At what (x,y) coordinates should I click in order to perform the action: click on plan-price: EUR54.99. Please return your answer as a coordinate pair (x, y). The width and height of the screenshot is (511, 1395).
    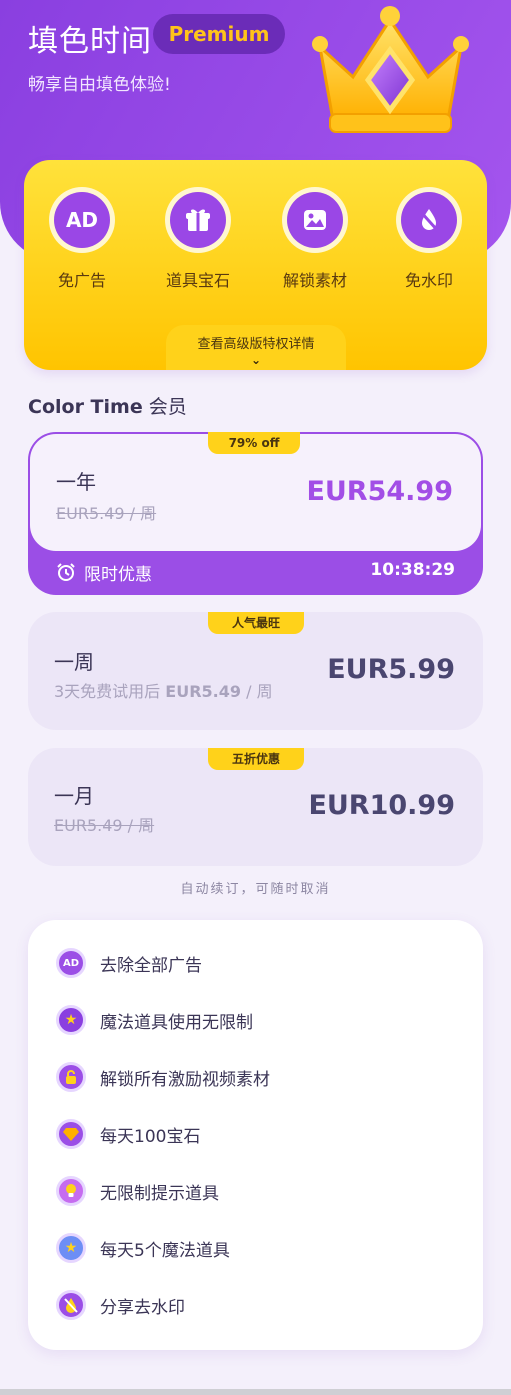
    Looking at the image, I should click on (379, 491).